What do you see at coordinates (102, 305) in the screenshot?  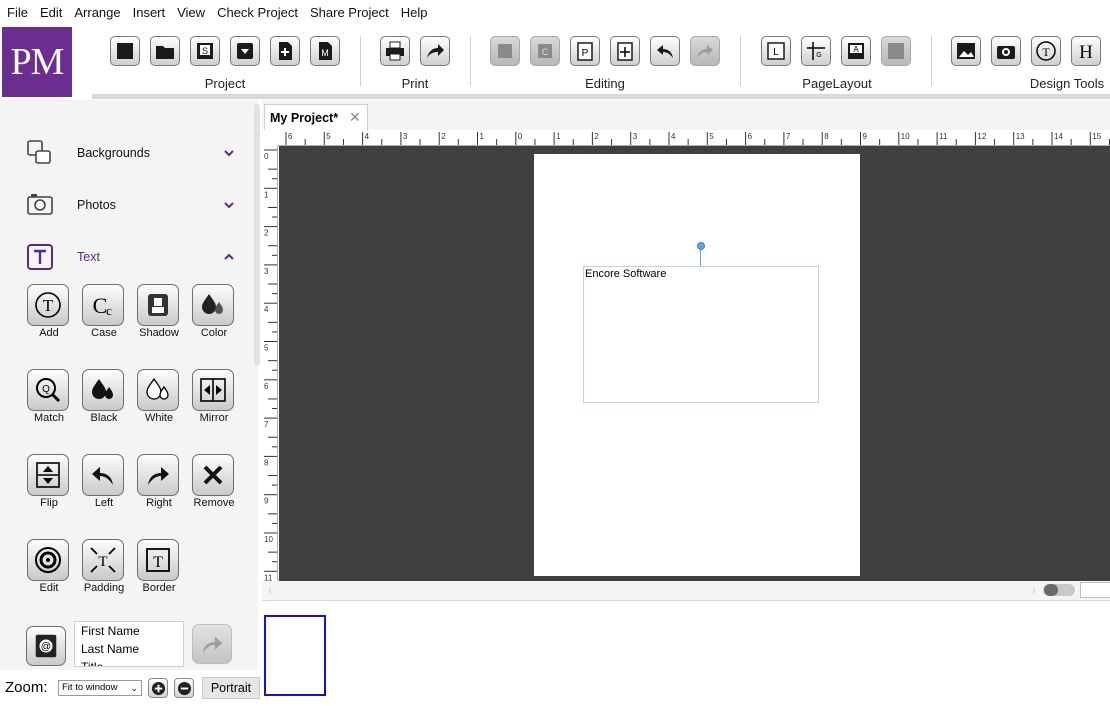 I see `case-icon: Cc` at bounding box center [102, 305].